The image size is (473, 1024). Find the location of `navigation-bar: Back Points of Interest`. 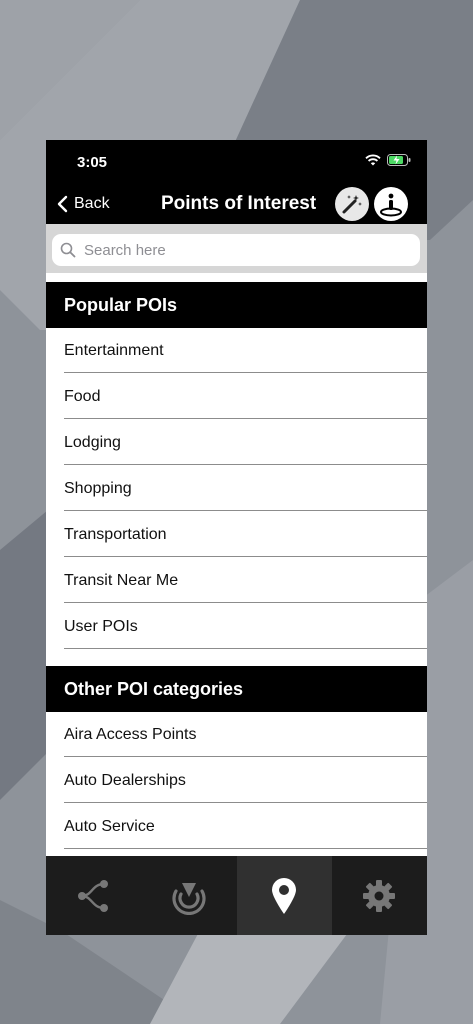

navigation-bar: Back Points of Interest is located at coordinates (236, 204).